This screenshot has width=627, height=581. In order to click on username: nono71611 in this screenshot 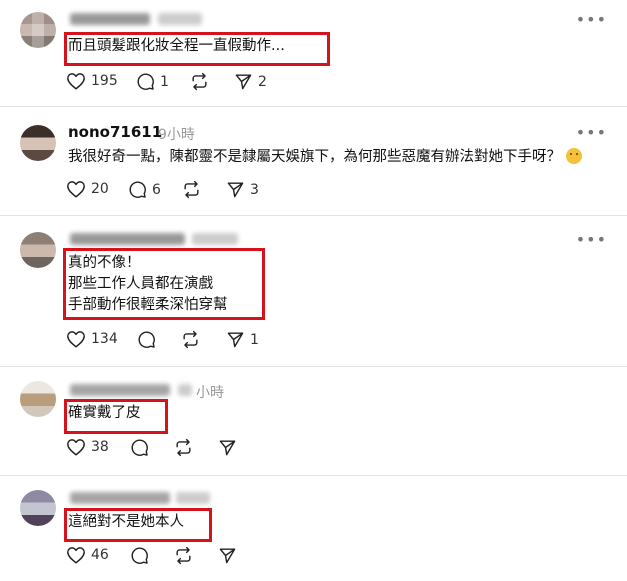, I will do `click(115, 132)`.